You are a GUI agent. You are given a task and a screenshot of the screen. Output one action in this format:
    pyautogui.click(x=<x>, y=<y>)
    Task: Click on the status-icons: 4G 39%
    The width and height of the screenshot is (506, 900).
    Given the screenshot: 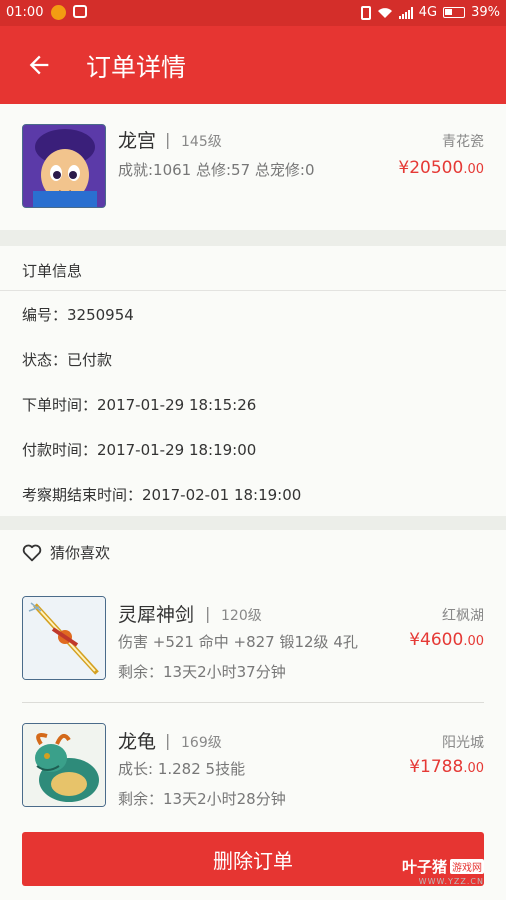 What is the action you would take?
    pyautogui.click(x=430, y=12)
    